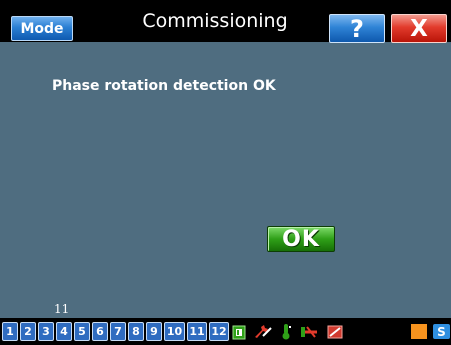 Image resolution: width=451 pixels, height=345 pixels. What do you see at coordinates (357, 28) in the screenshot?
I see `help-button: ?` at bounding box center [357, 28].